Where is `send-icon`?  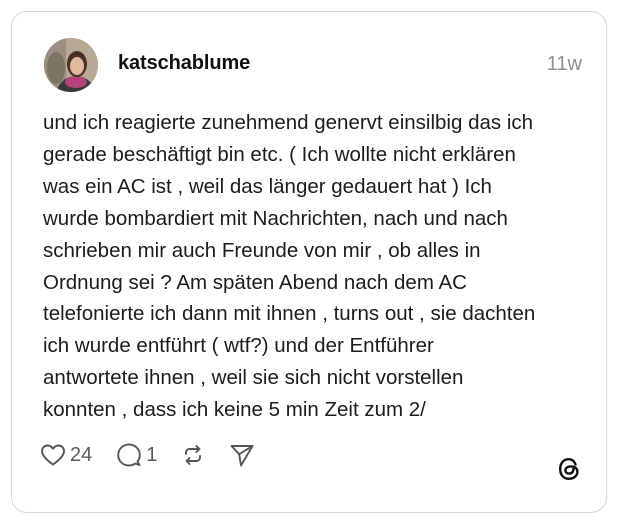 send-icon is located at coordinates (242, 455).